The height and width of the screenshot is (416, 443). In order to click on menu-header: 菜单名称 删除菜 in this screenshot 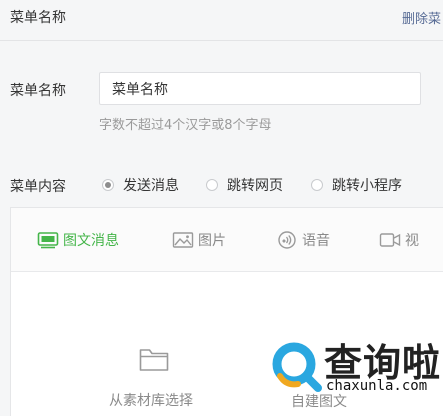, I will do `click(221, 20)`.